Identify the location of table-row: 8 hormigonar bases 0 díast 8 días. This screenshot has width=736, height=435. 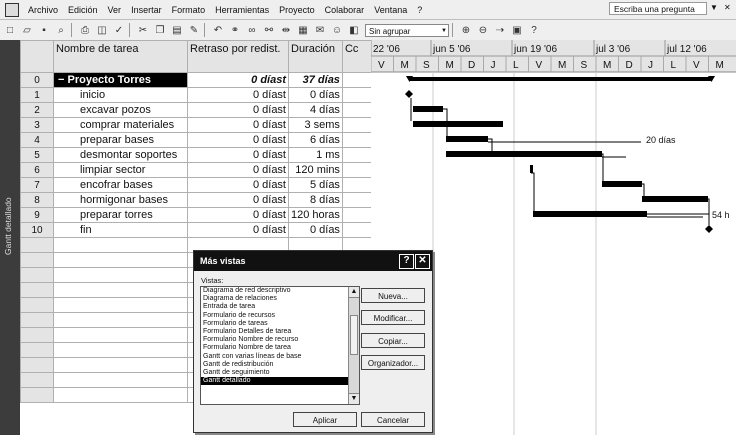
(197, 200).